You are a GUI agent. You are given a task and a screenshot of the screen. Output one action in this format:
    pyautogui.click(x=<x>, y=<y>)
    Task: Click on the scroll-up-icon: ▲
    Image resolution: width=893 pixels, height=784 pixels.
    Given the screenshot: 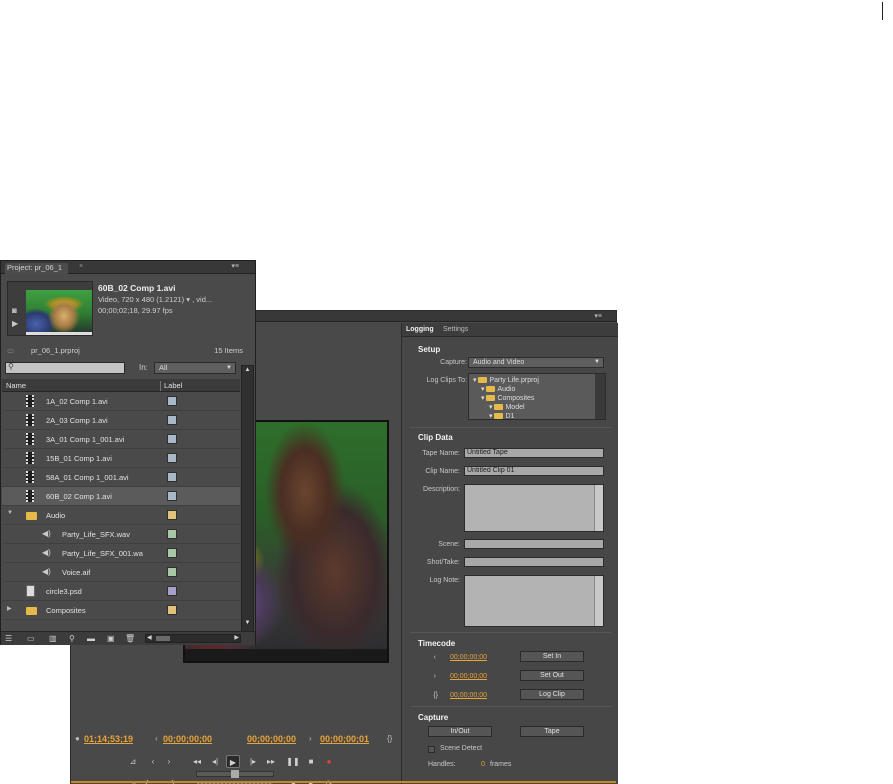 What is the action you would take?
    pyautogui.click(x=247, y=372)
    